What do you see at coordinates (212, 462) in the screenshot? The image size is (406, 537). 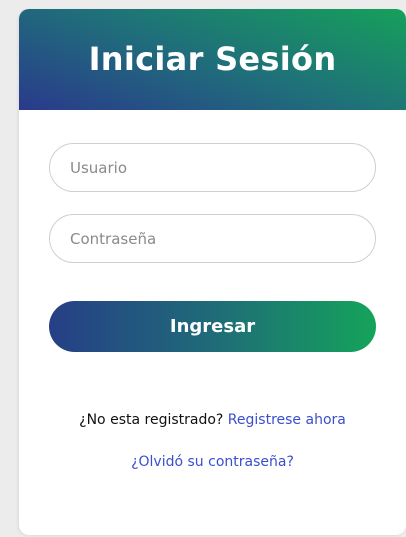 I see `forgot-password-link: ¿Olvidó su contraseña?` at bounding box center [212, 462].